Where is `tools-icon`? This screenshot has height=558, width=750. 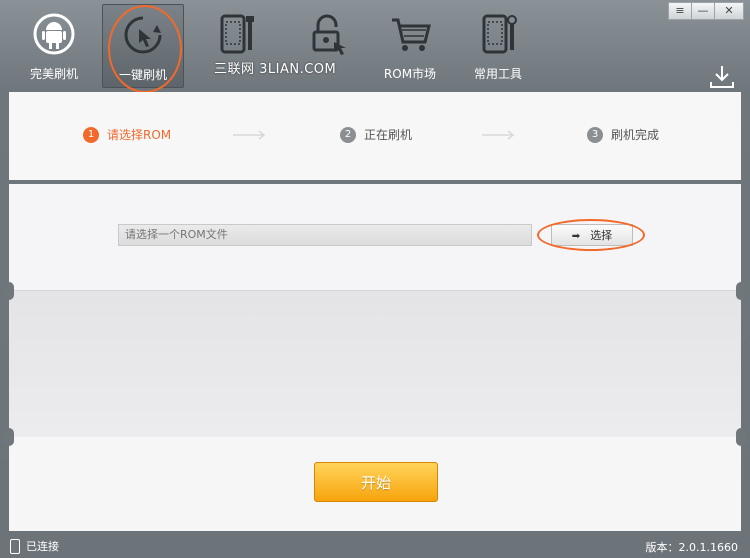
tools-icon is located at coordinates (499, 34).